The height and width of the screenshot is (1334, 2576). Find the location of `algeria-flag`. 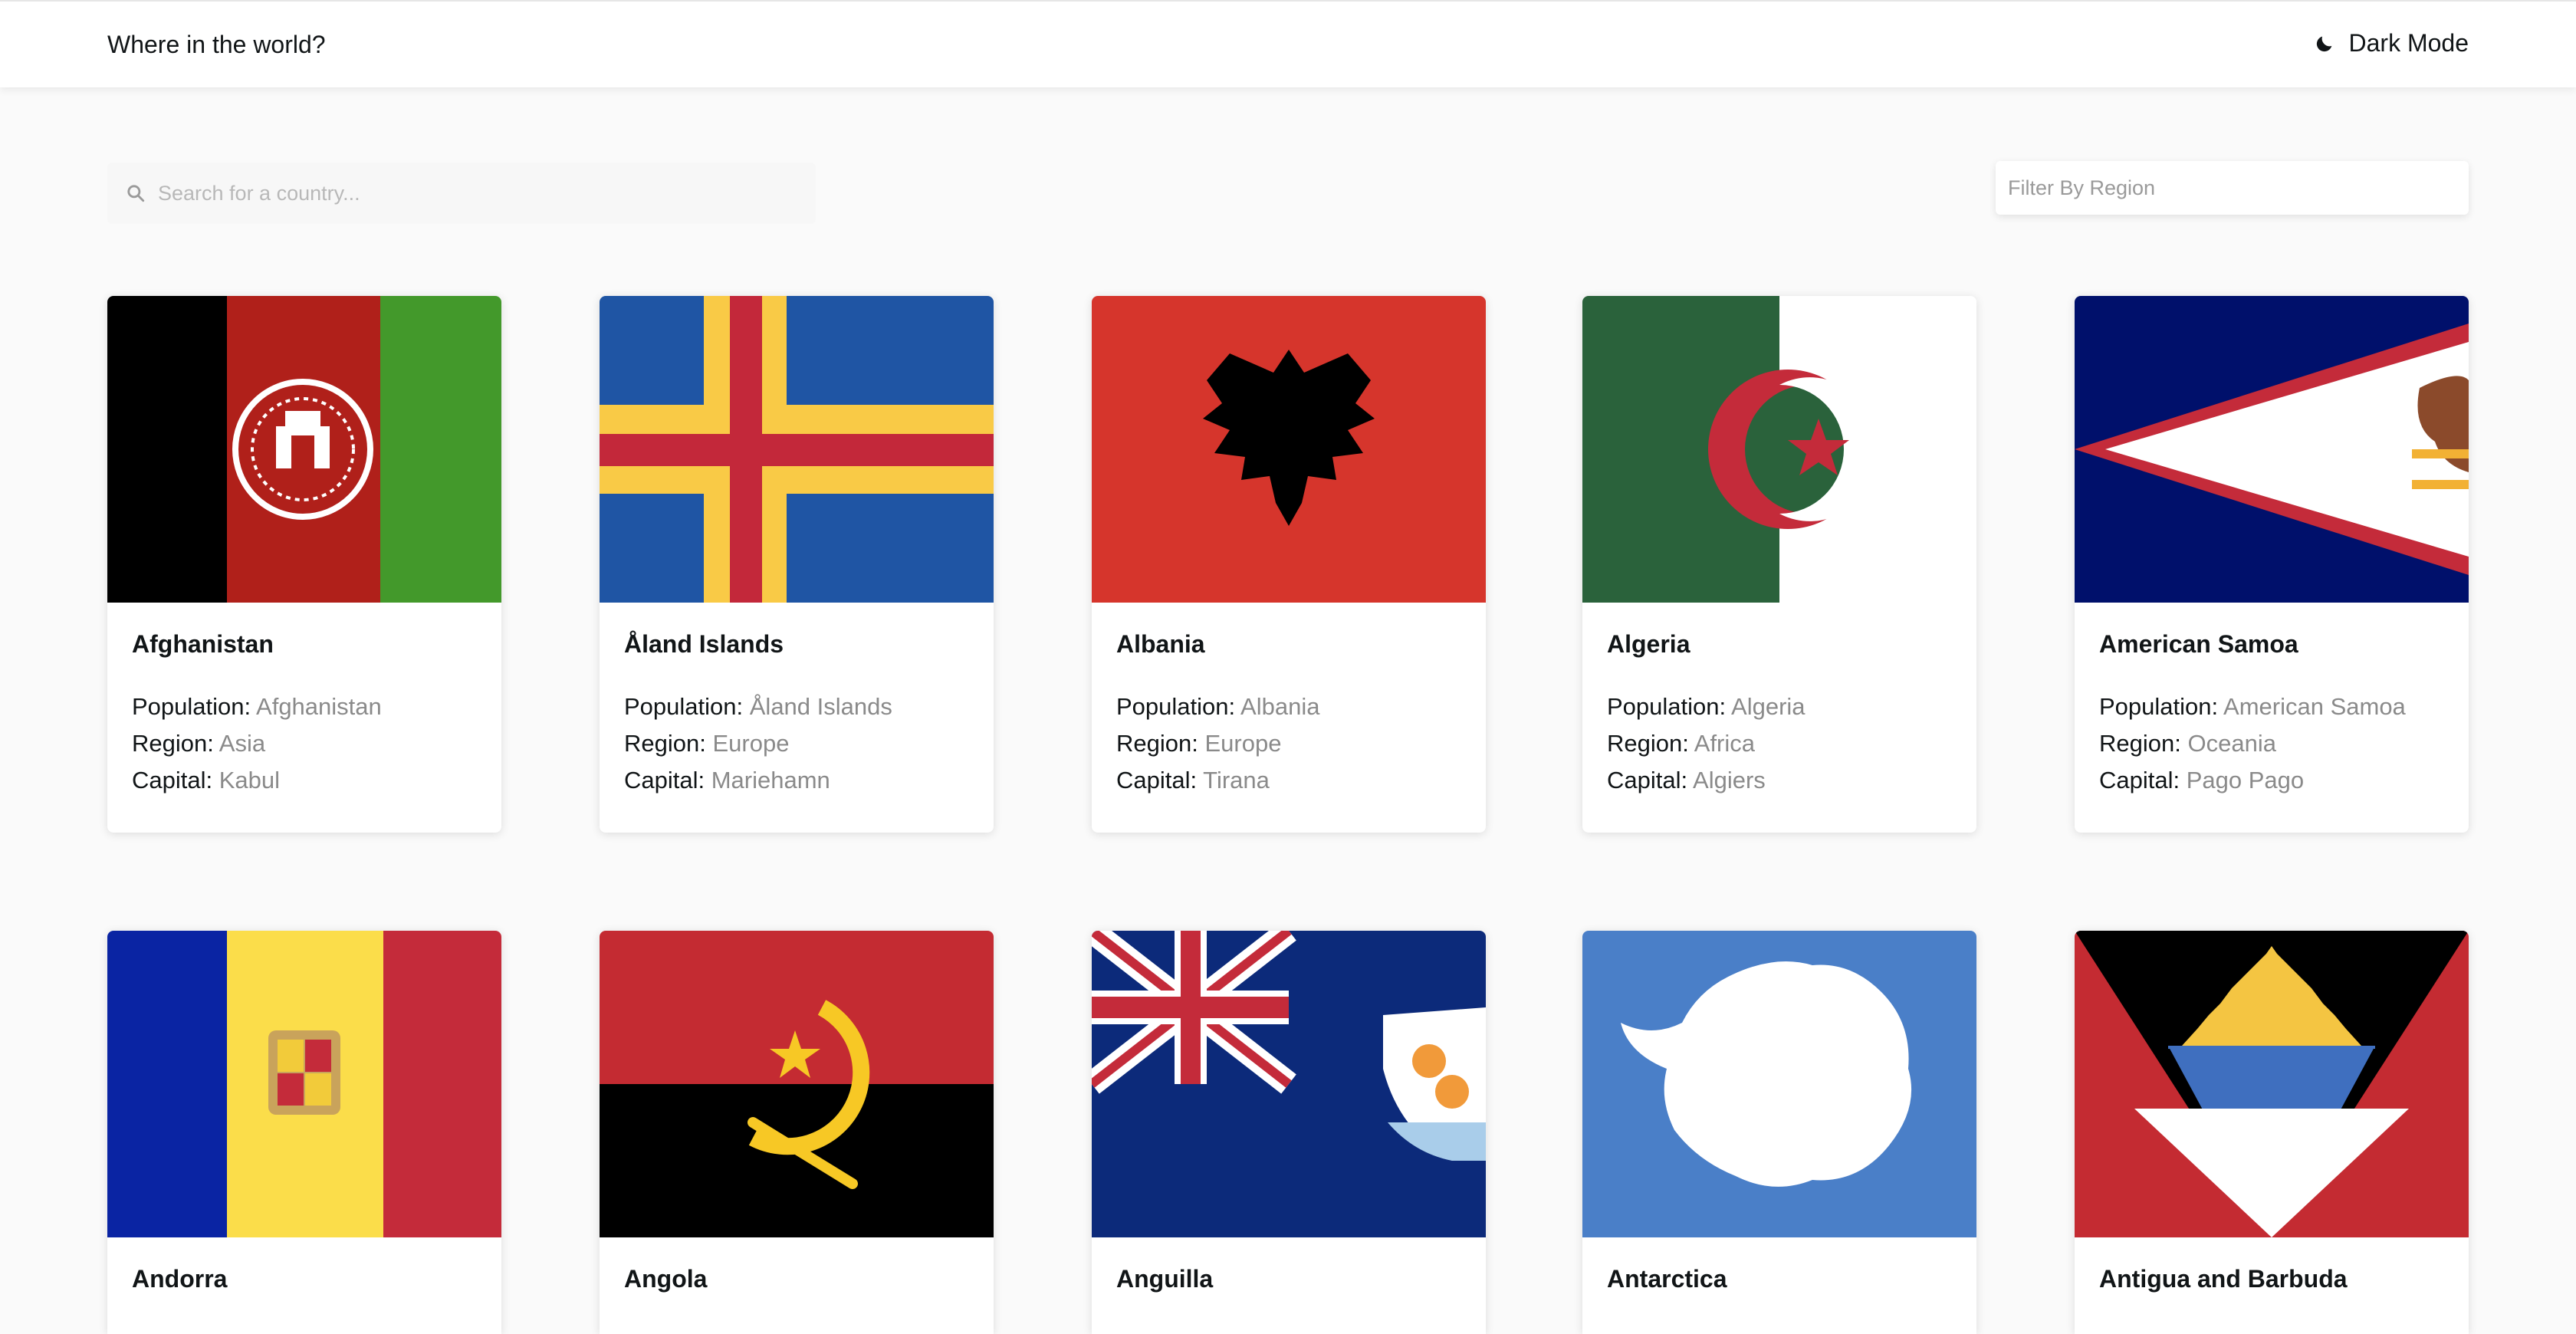

algeria-flag is located at coordinates (1779, 450).